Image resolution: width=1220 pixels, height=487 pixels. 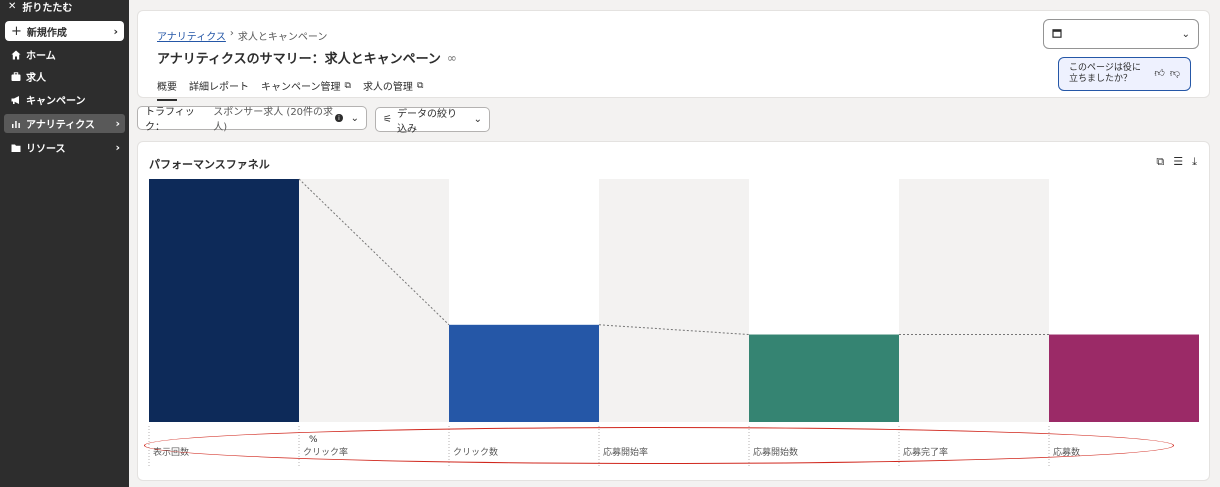 I want to click on folder-icon, so click(x=16, y=148).